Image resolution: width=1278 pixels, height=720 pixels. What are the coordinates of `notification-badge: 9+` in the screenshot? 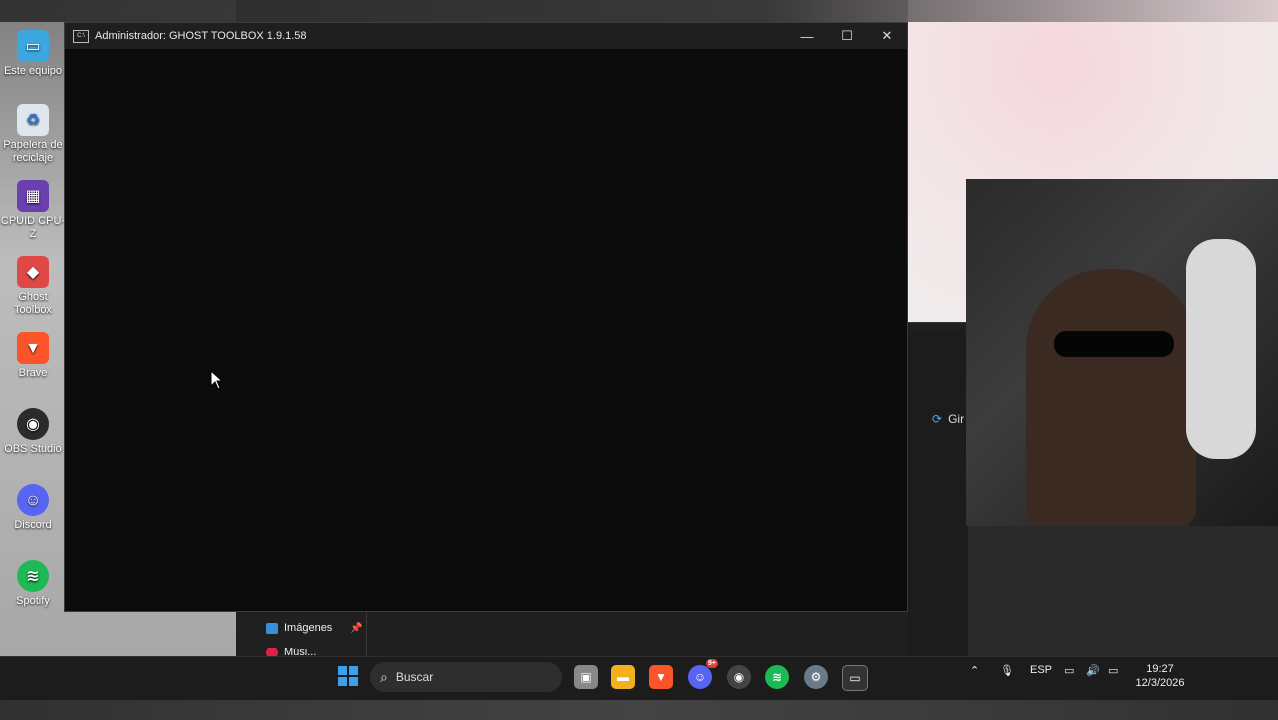 It's located at (712, 663).